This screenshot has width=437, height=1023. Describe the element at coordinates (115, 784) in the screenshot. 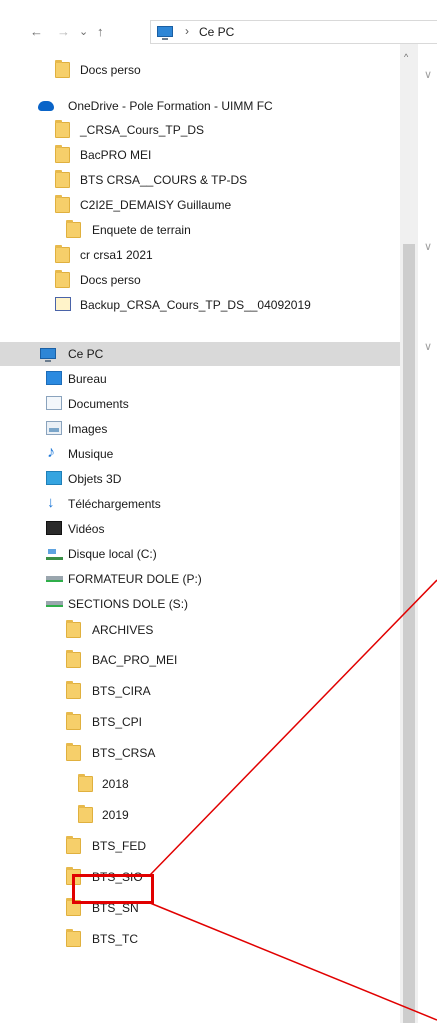

I see `tree-item-label: 2018` at that location.